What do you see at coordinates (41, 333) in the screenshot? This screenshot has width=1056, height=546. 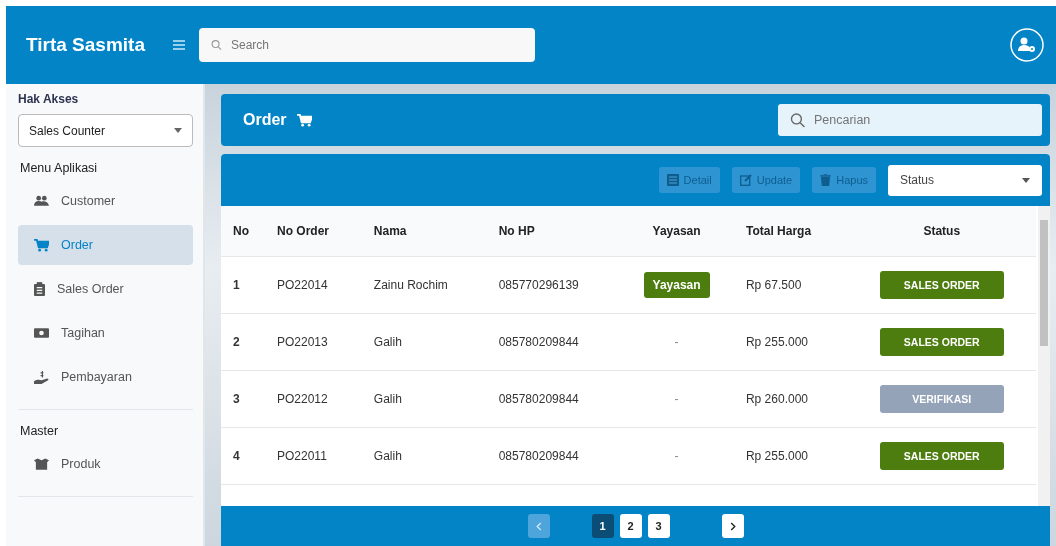 I see `banknote-icon` at bounding box center [41, 333].